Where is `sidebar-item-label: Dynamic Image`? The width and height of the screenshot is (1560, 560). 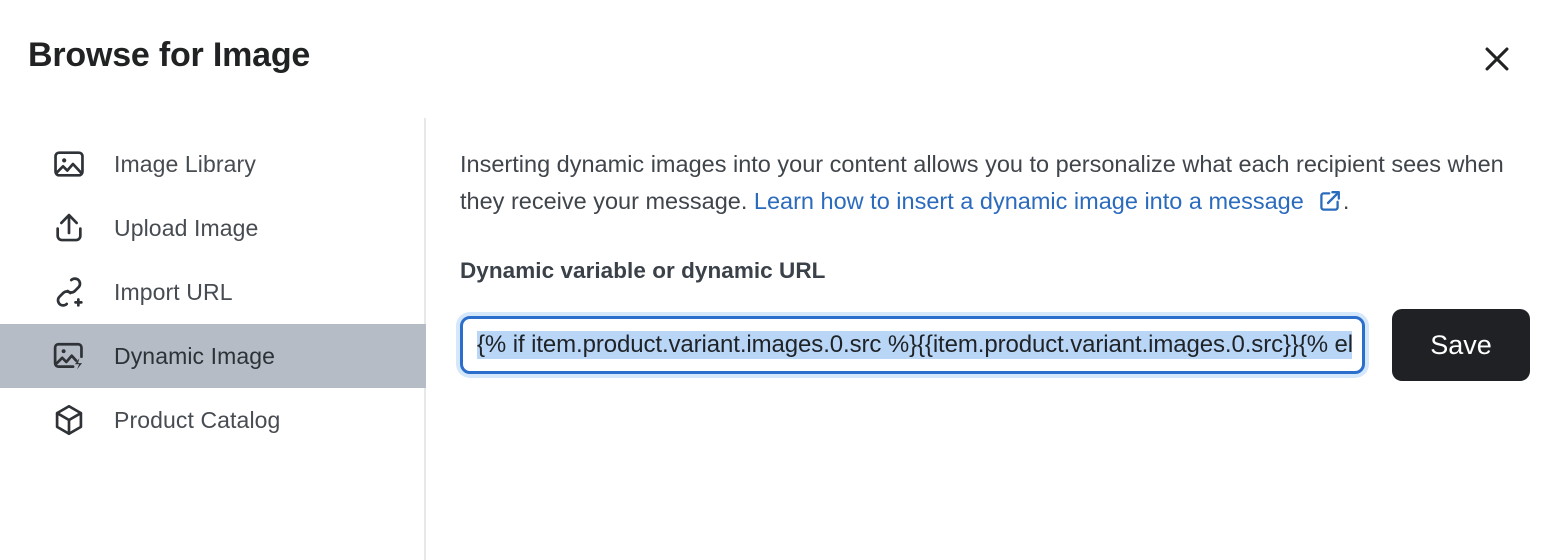
sidebar-item-label: Dynamic Image is located at coordinates (195, 355).